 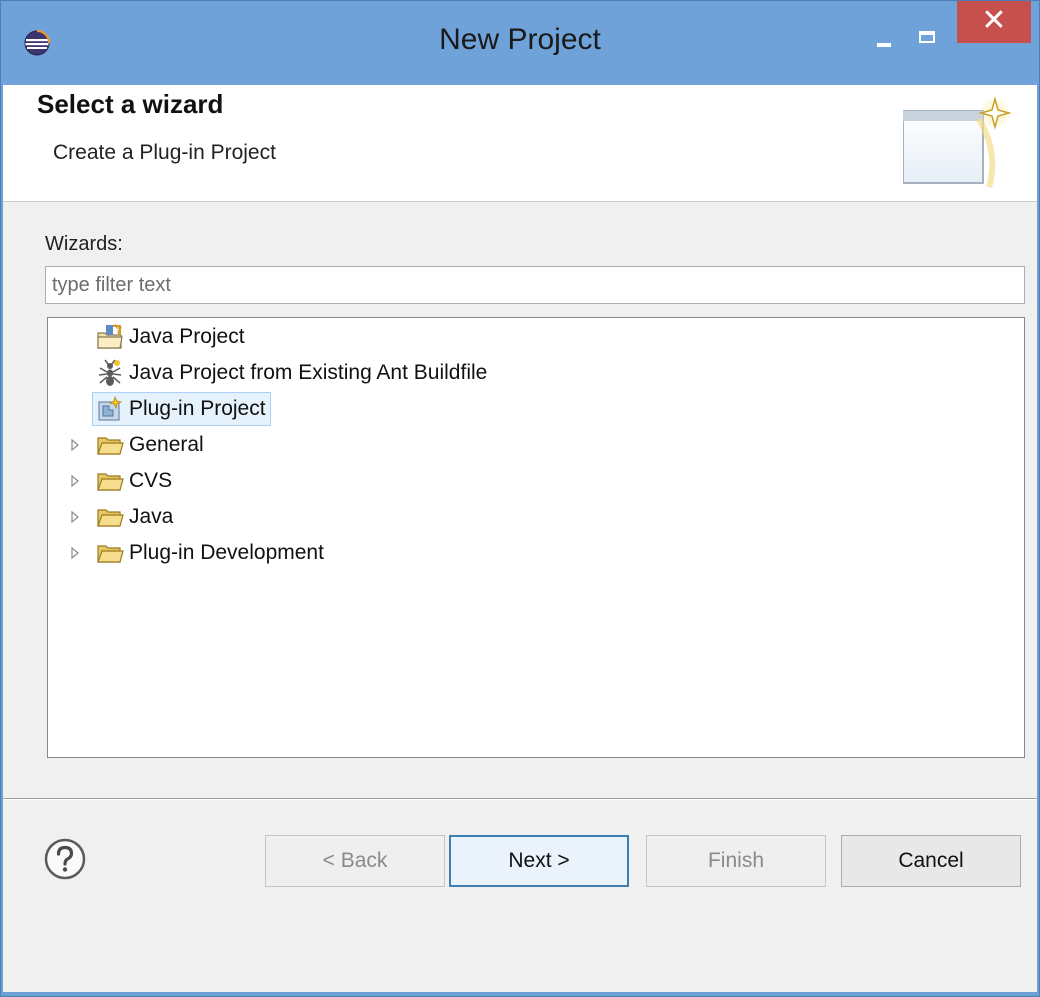 I want to click on tree-item-label: Java Project from Existing Ant Buildfile, so click(x=308, y=372).